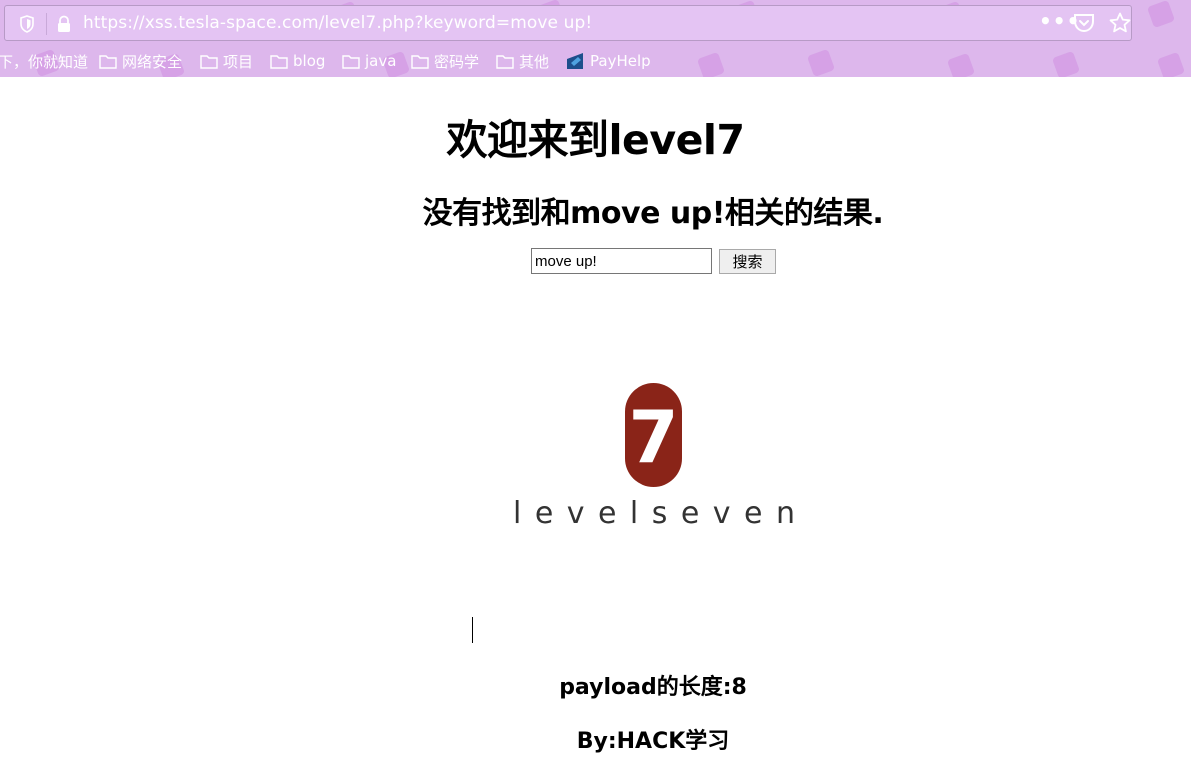 Image resolution: width=1191 pixels, height=780 pixels. Describe the element at coordinates (309, 61) in the screenshot. I see `bookmark-label: blog` at that location.